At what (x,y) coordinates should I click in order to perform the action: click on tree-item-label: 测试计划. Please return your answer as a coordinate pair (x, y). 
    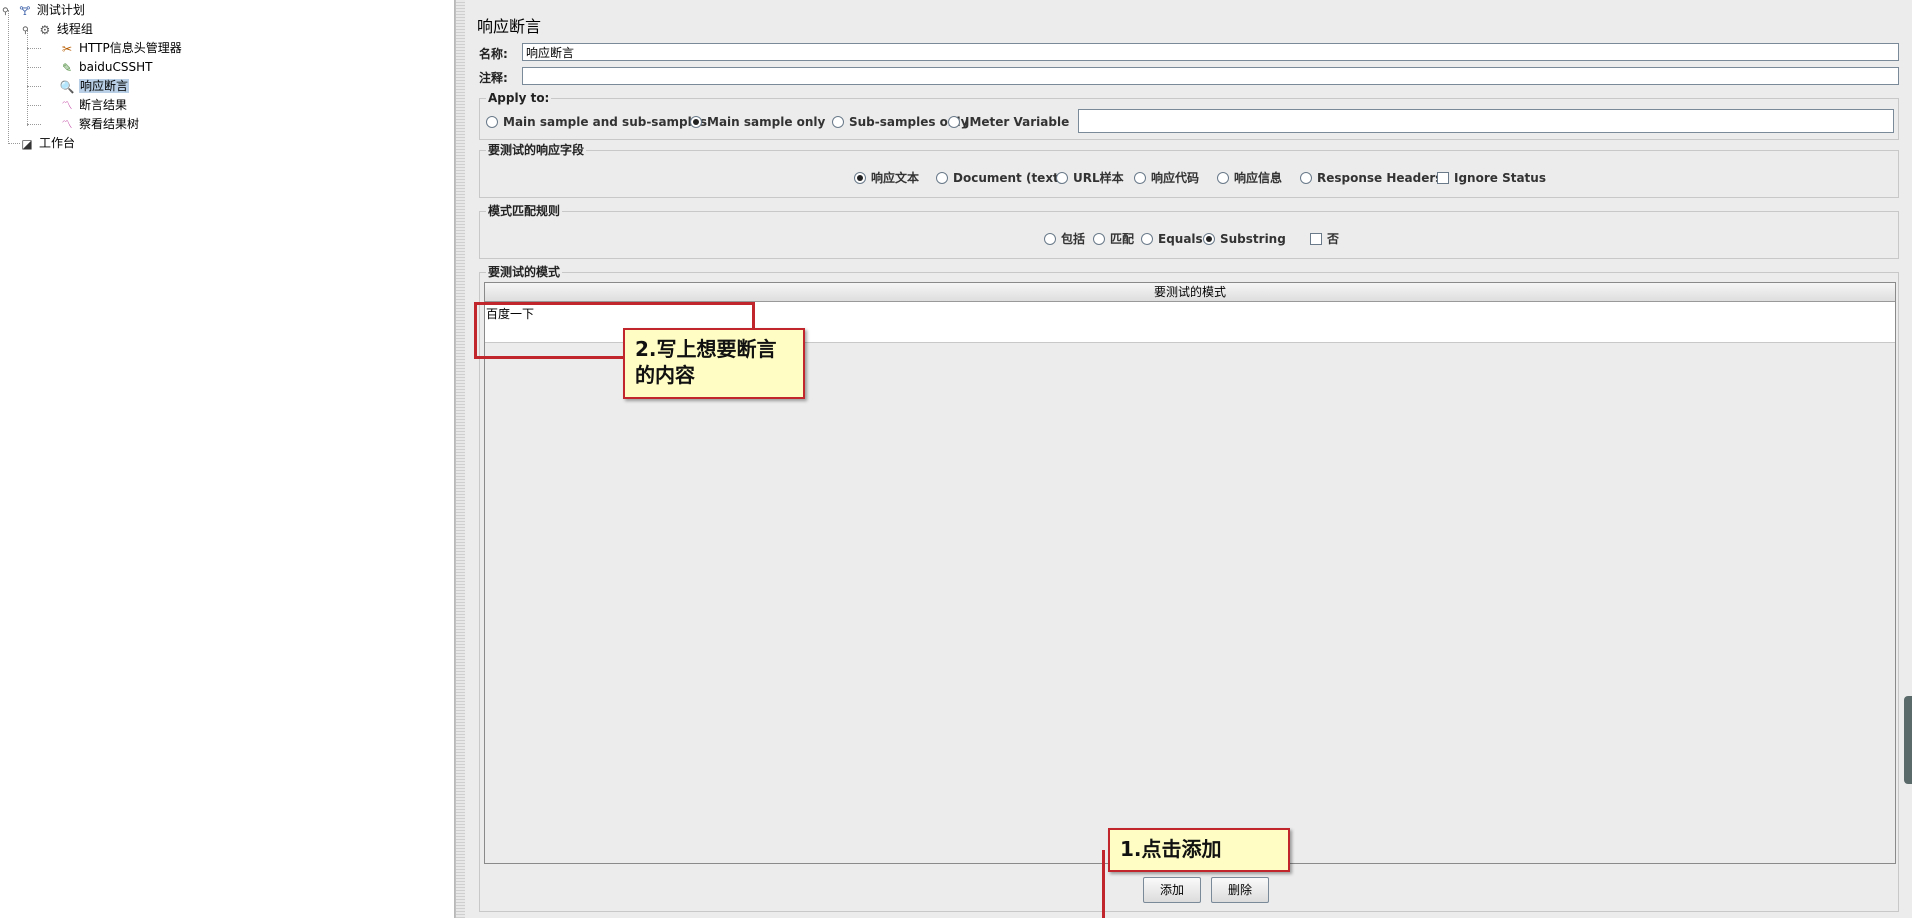
    Looking at the image, I should click on (60, 10).